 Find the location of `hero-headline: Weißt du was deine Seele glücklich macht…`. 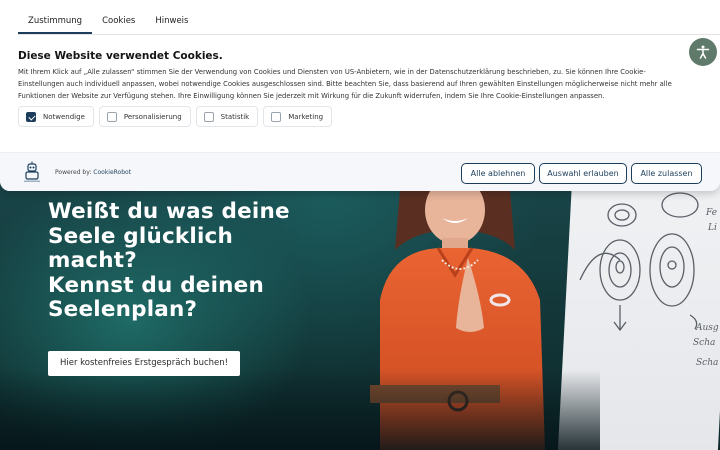

hero-headline: Weißt du was deine Seele glücklich macht… is located at coordinates (198, 261).